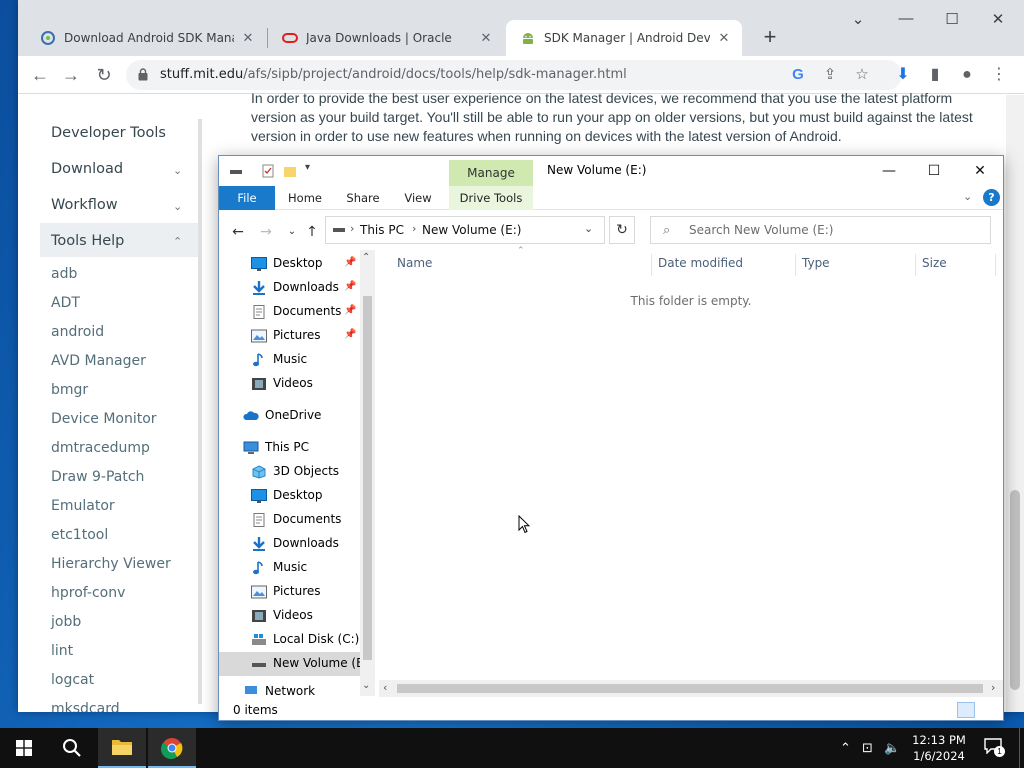  What do you see at coordinates (312, 232) in the screenshot?
I see `up-button: ↑` at bounding box center [312, 232].